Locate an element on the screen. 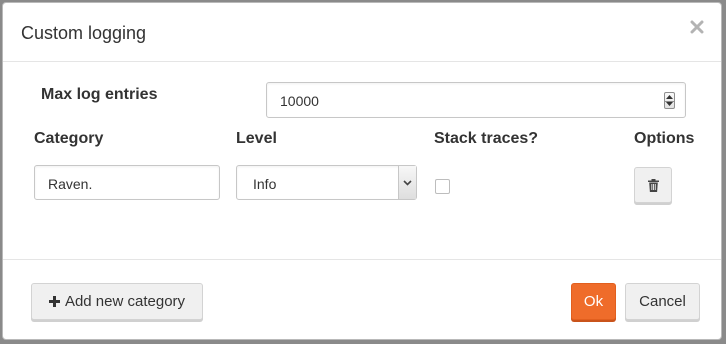 This screenshot has height=344, width=726. chevron-down-icon is located at coordinates (407, 182).